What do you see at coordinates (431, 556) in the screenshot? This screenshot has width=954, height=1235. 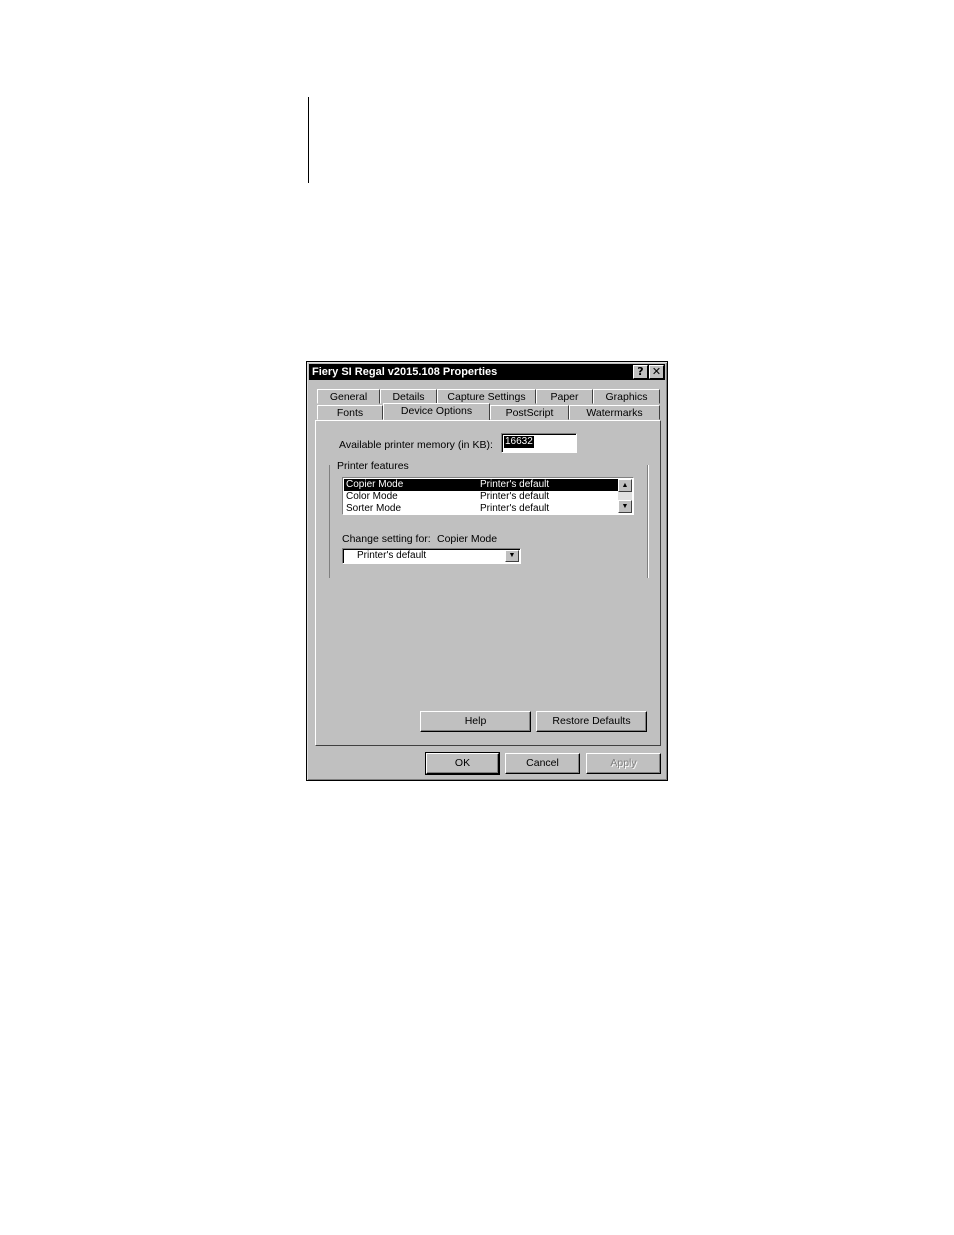 I see `setting-dropdown: Printer's default ▼` at bounding box center [431, 556].